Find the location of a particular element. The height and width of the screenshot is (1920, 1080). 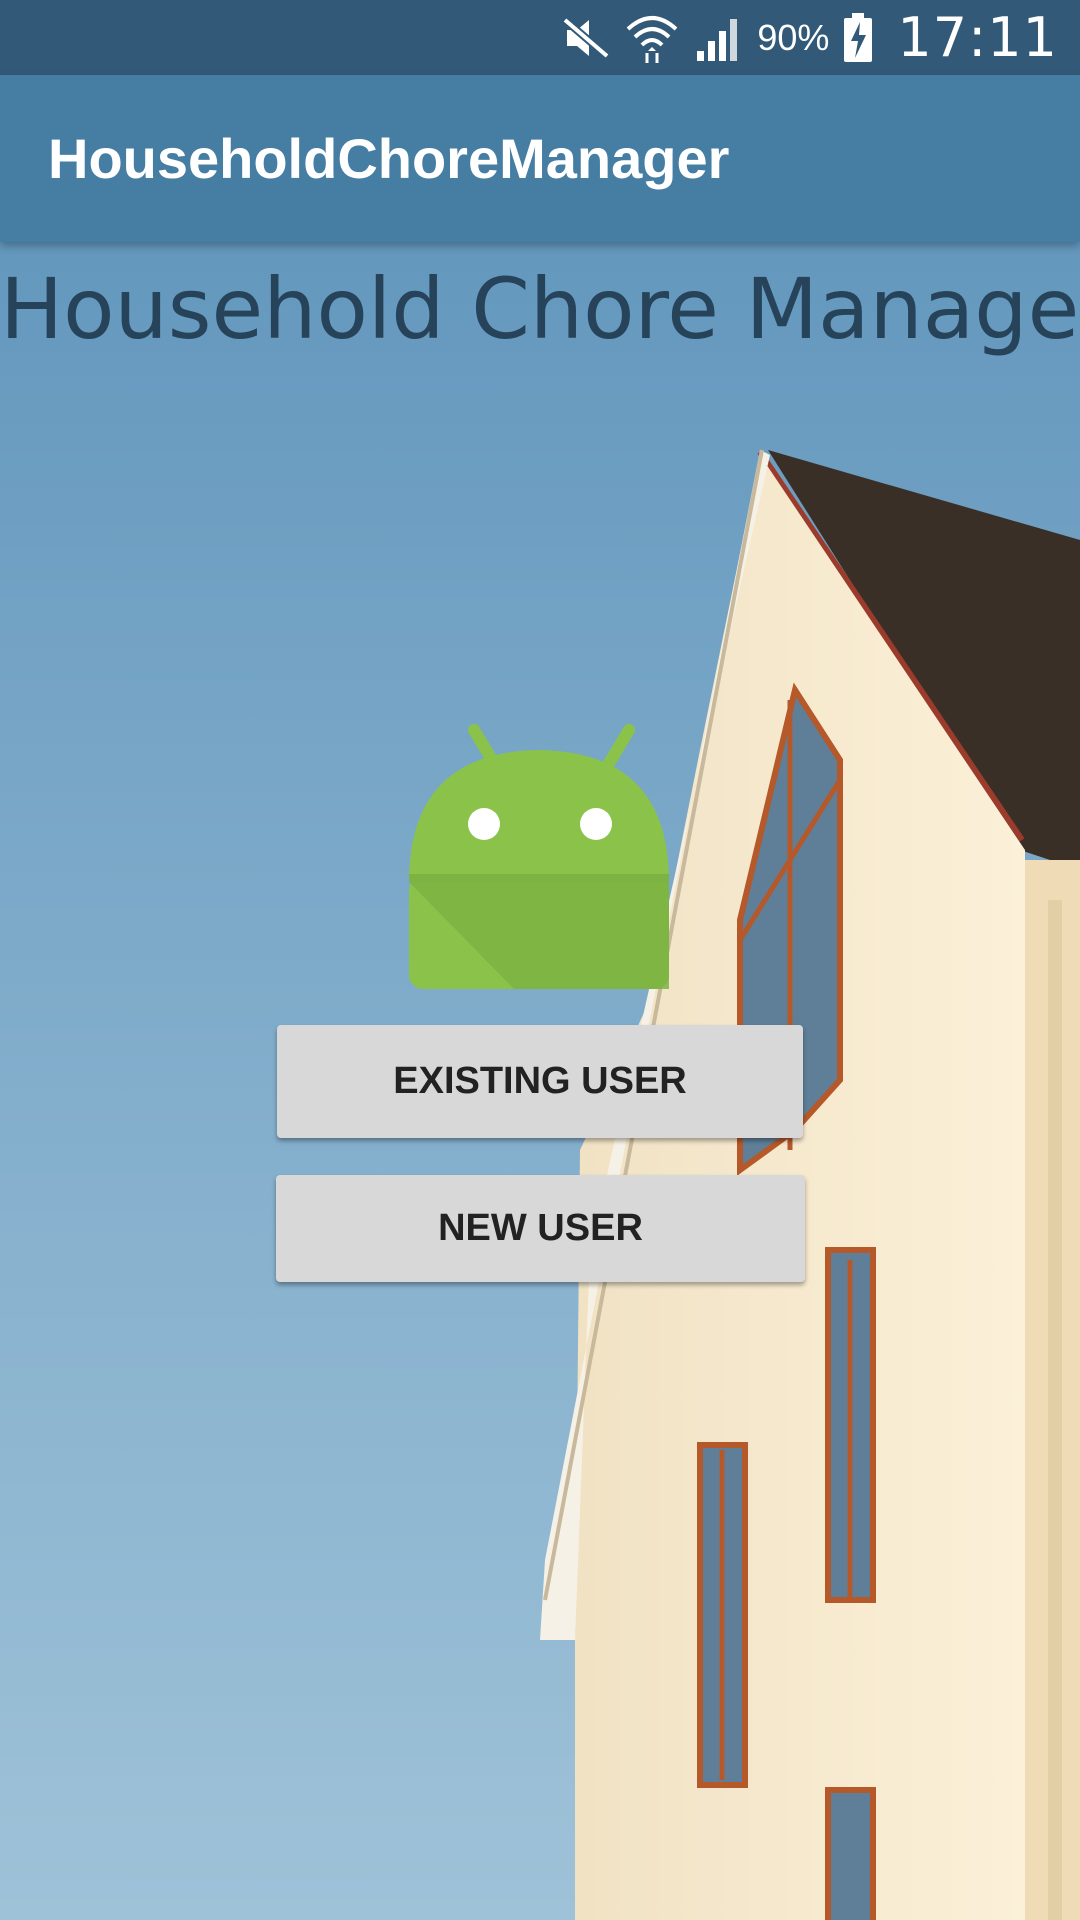

wifi-icon is located at coordinates (652, 39).